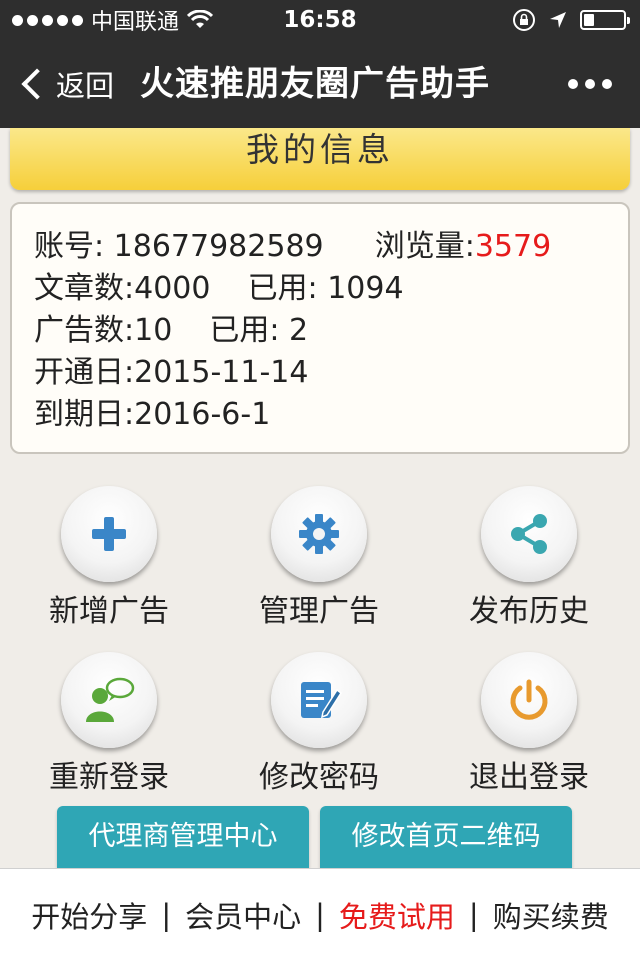  Describe the element at coordinates (319, 777) in the screenshot. I see `change-password-label: 修改密码` at that location.